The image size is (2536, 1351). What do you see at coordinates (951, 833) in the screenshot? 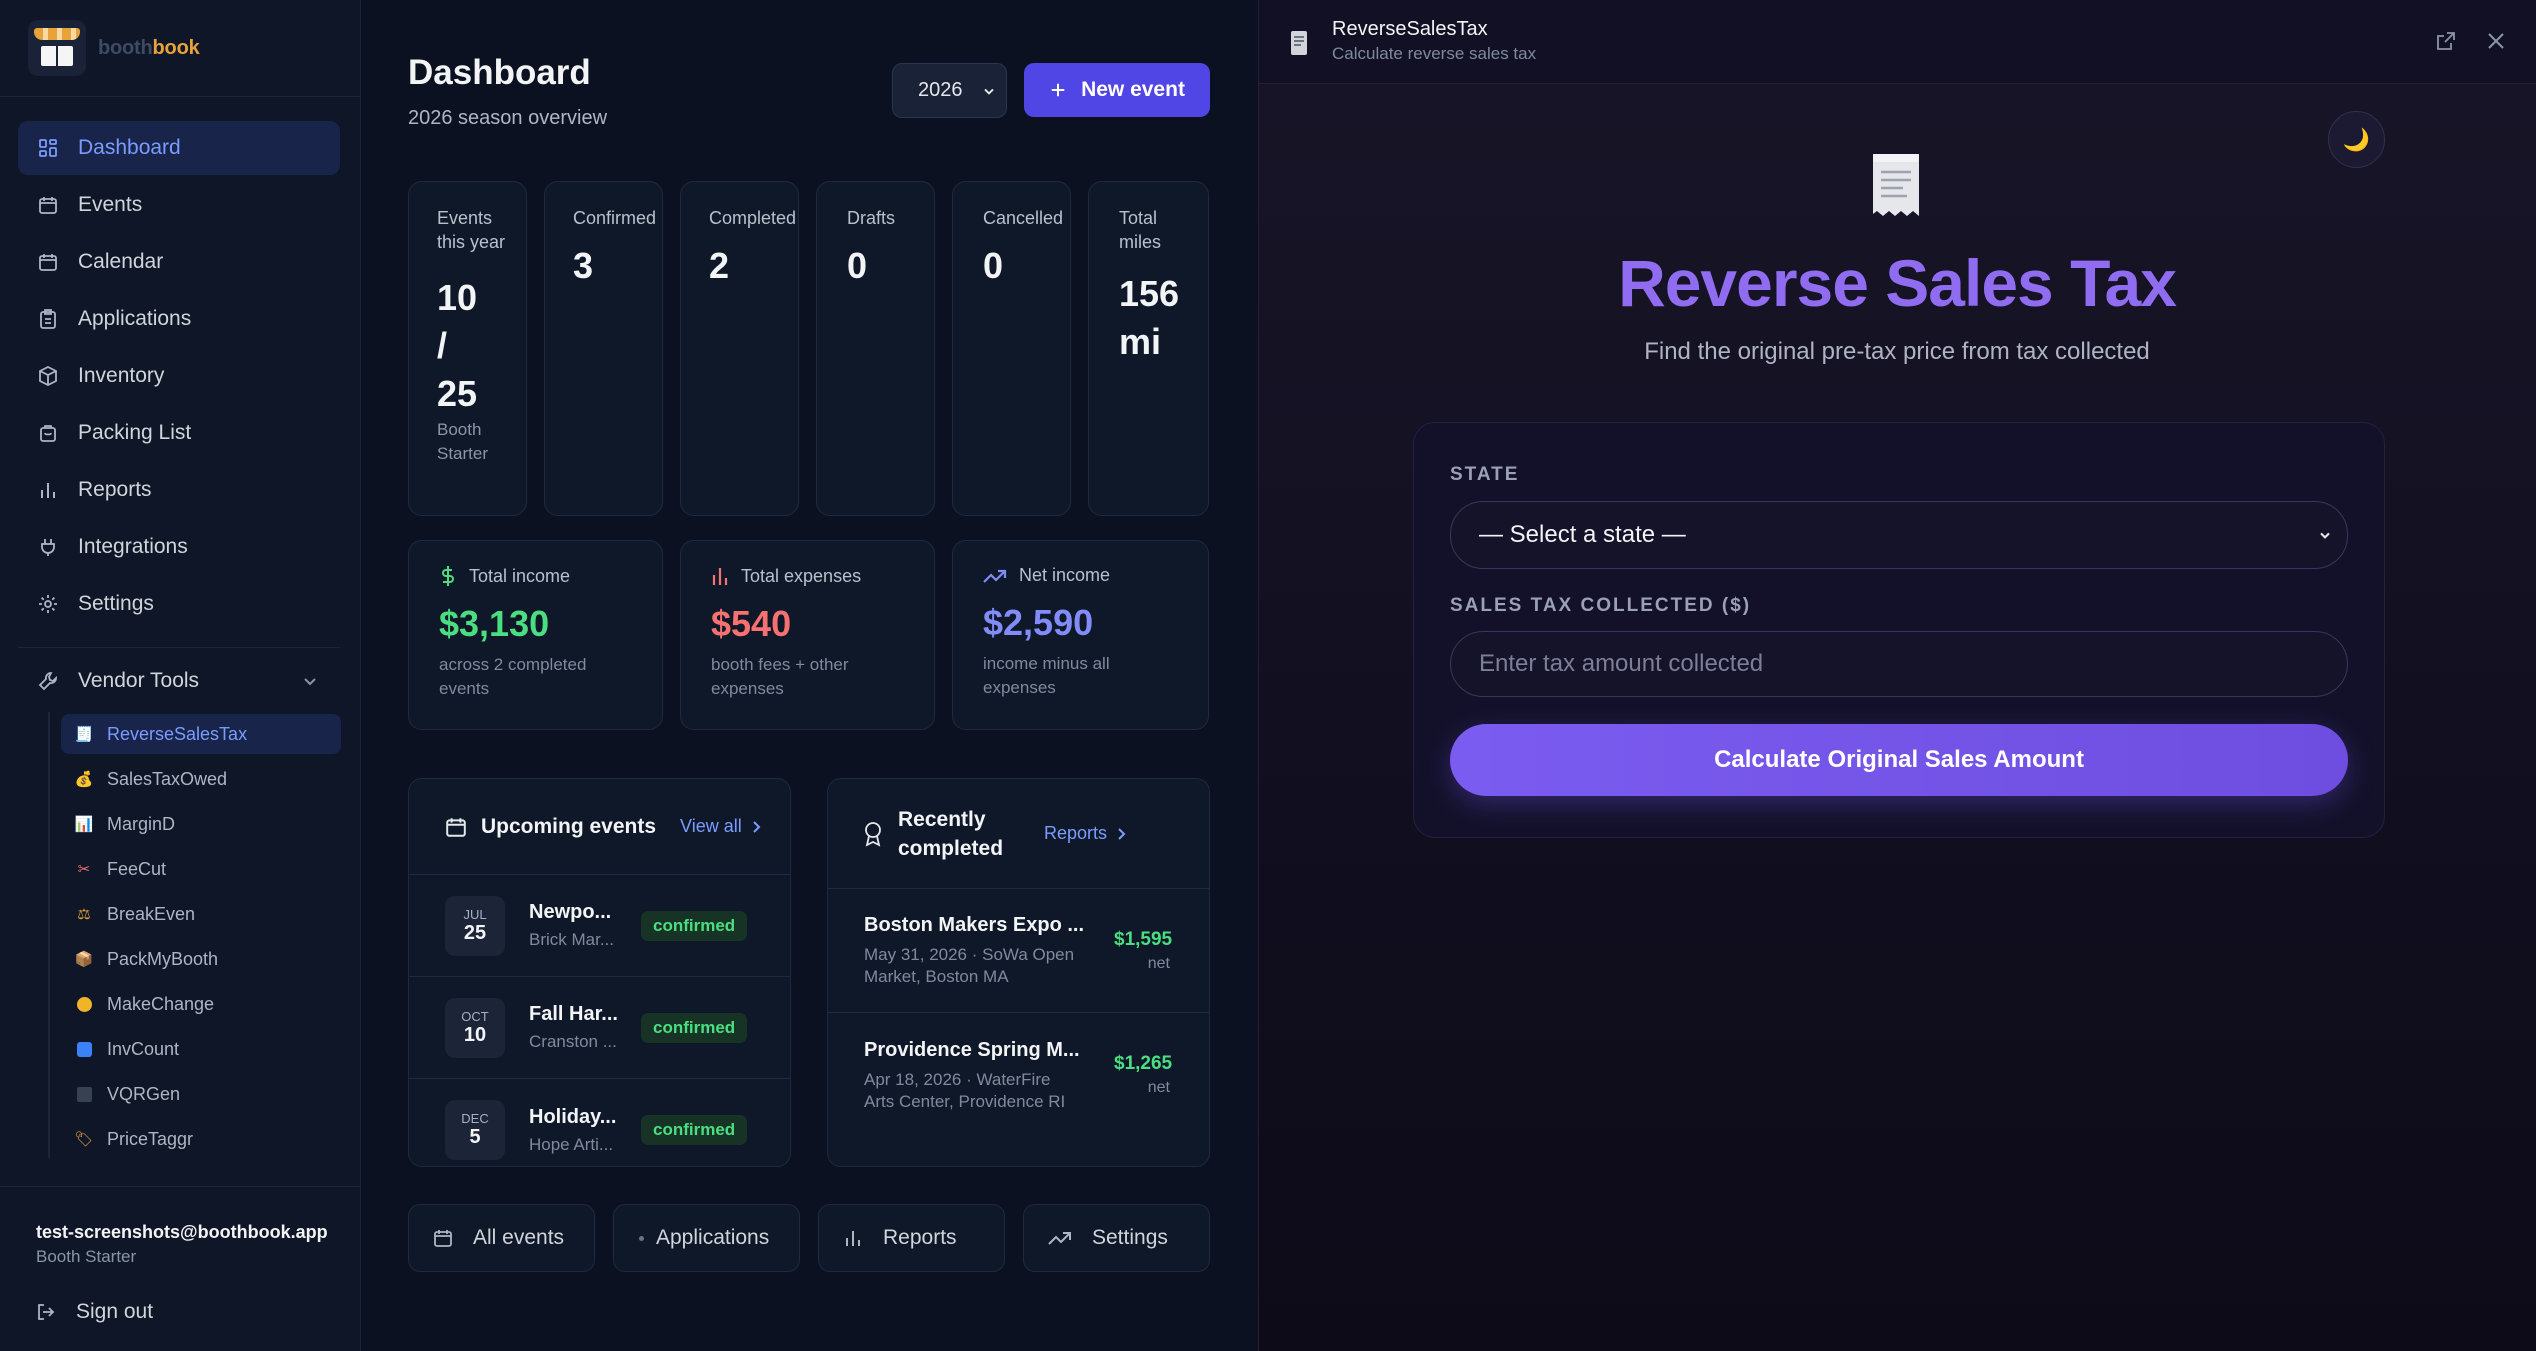
I see `recent-title: Recently completed` at bounding box center [951, 833].